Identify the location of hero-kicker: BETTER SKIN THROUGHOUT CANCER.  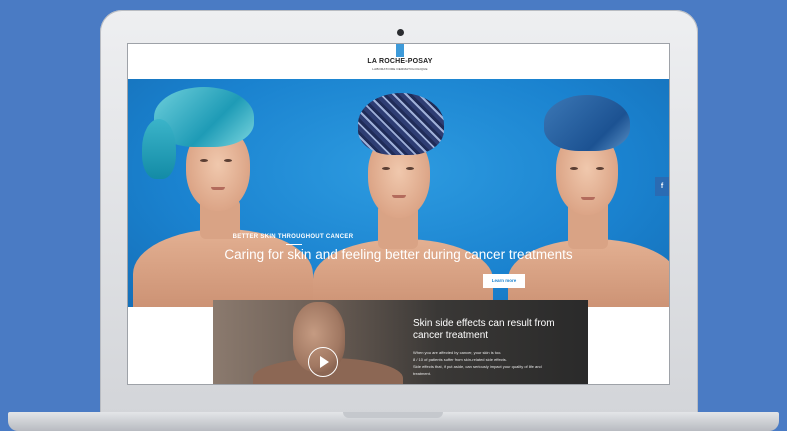
(293, 237).